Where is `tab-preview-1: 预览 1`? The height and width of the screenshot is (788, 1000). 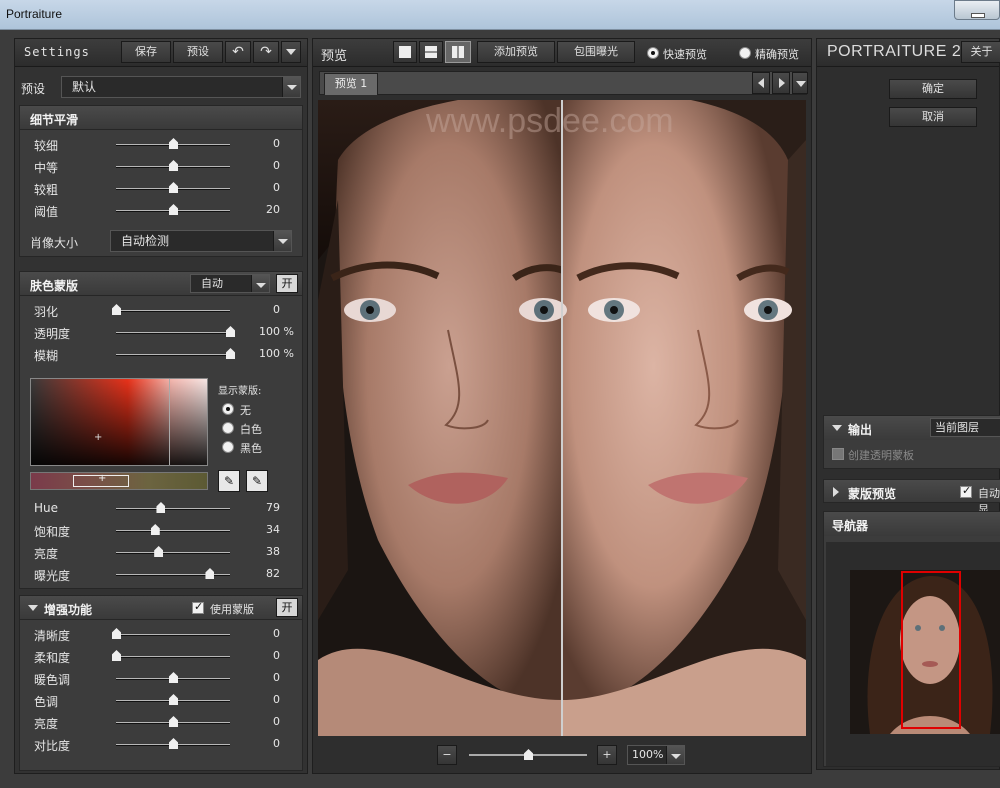 tab-preview-1: 预览 1 is located at coordinates (351, 84).